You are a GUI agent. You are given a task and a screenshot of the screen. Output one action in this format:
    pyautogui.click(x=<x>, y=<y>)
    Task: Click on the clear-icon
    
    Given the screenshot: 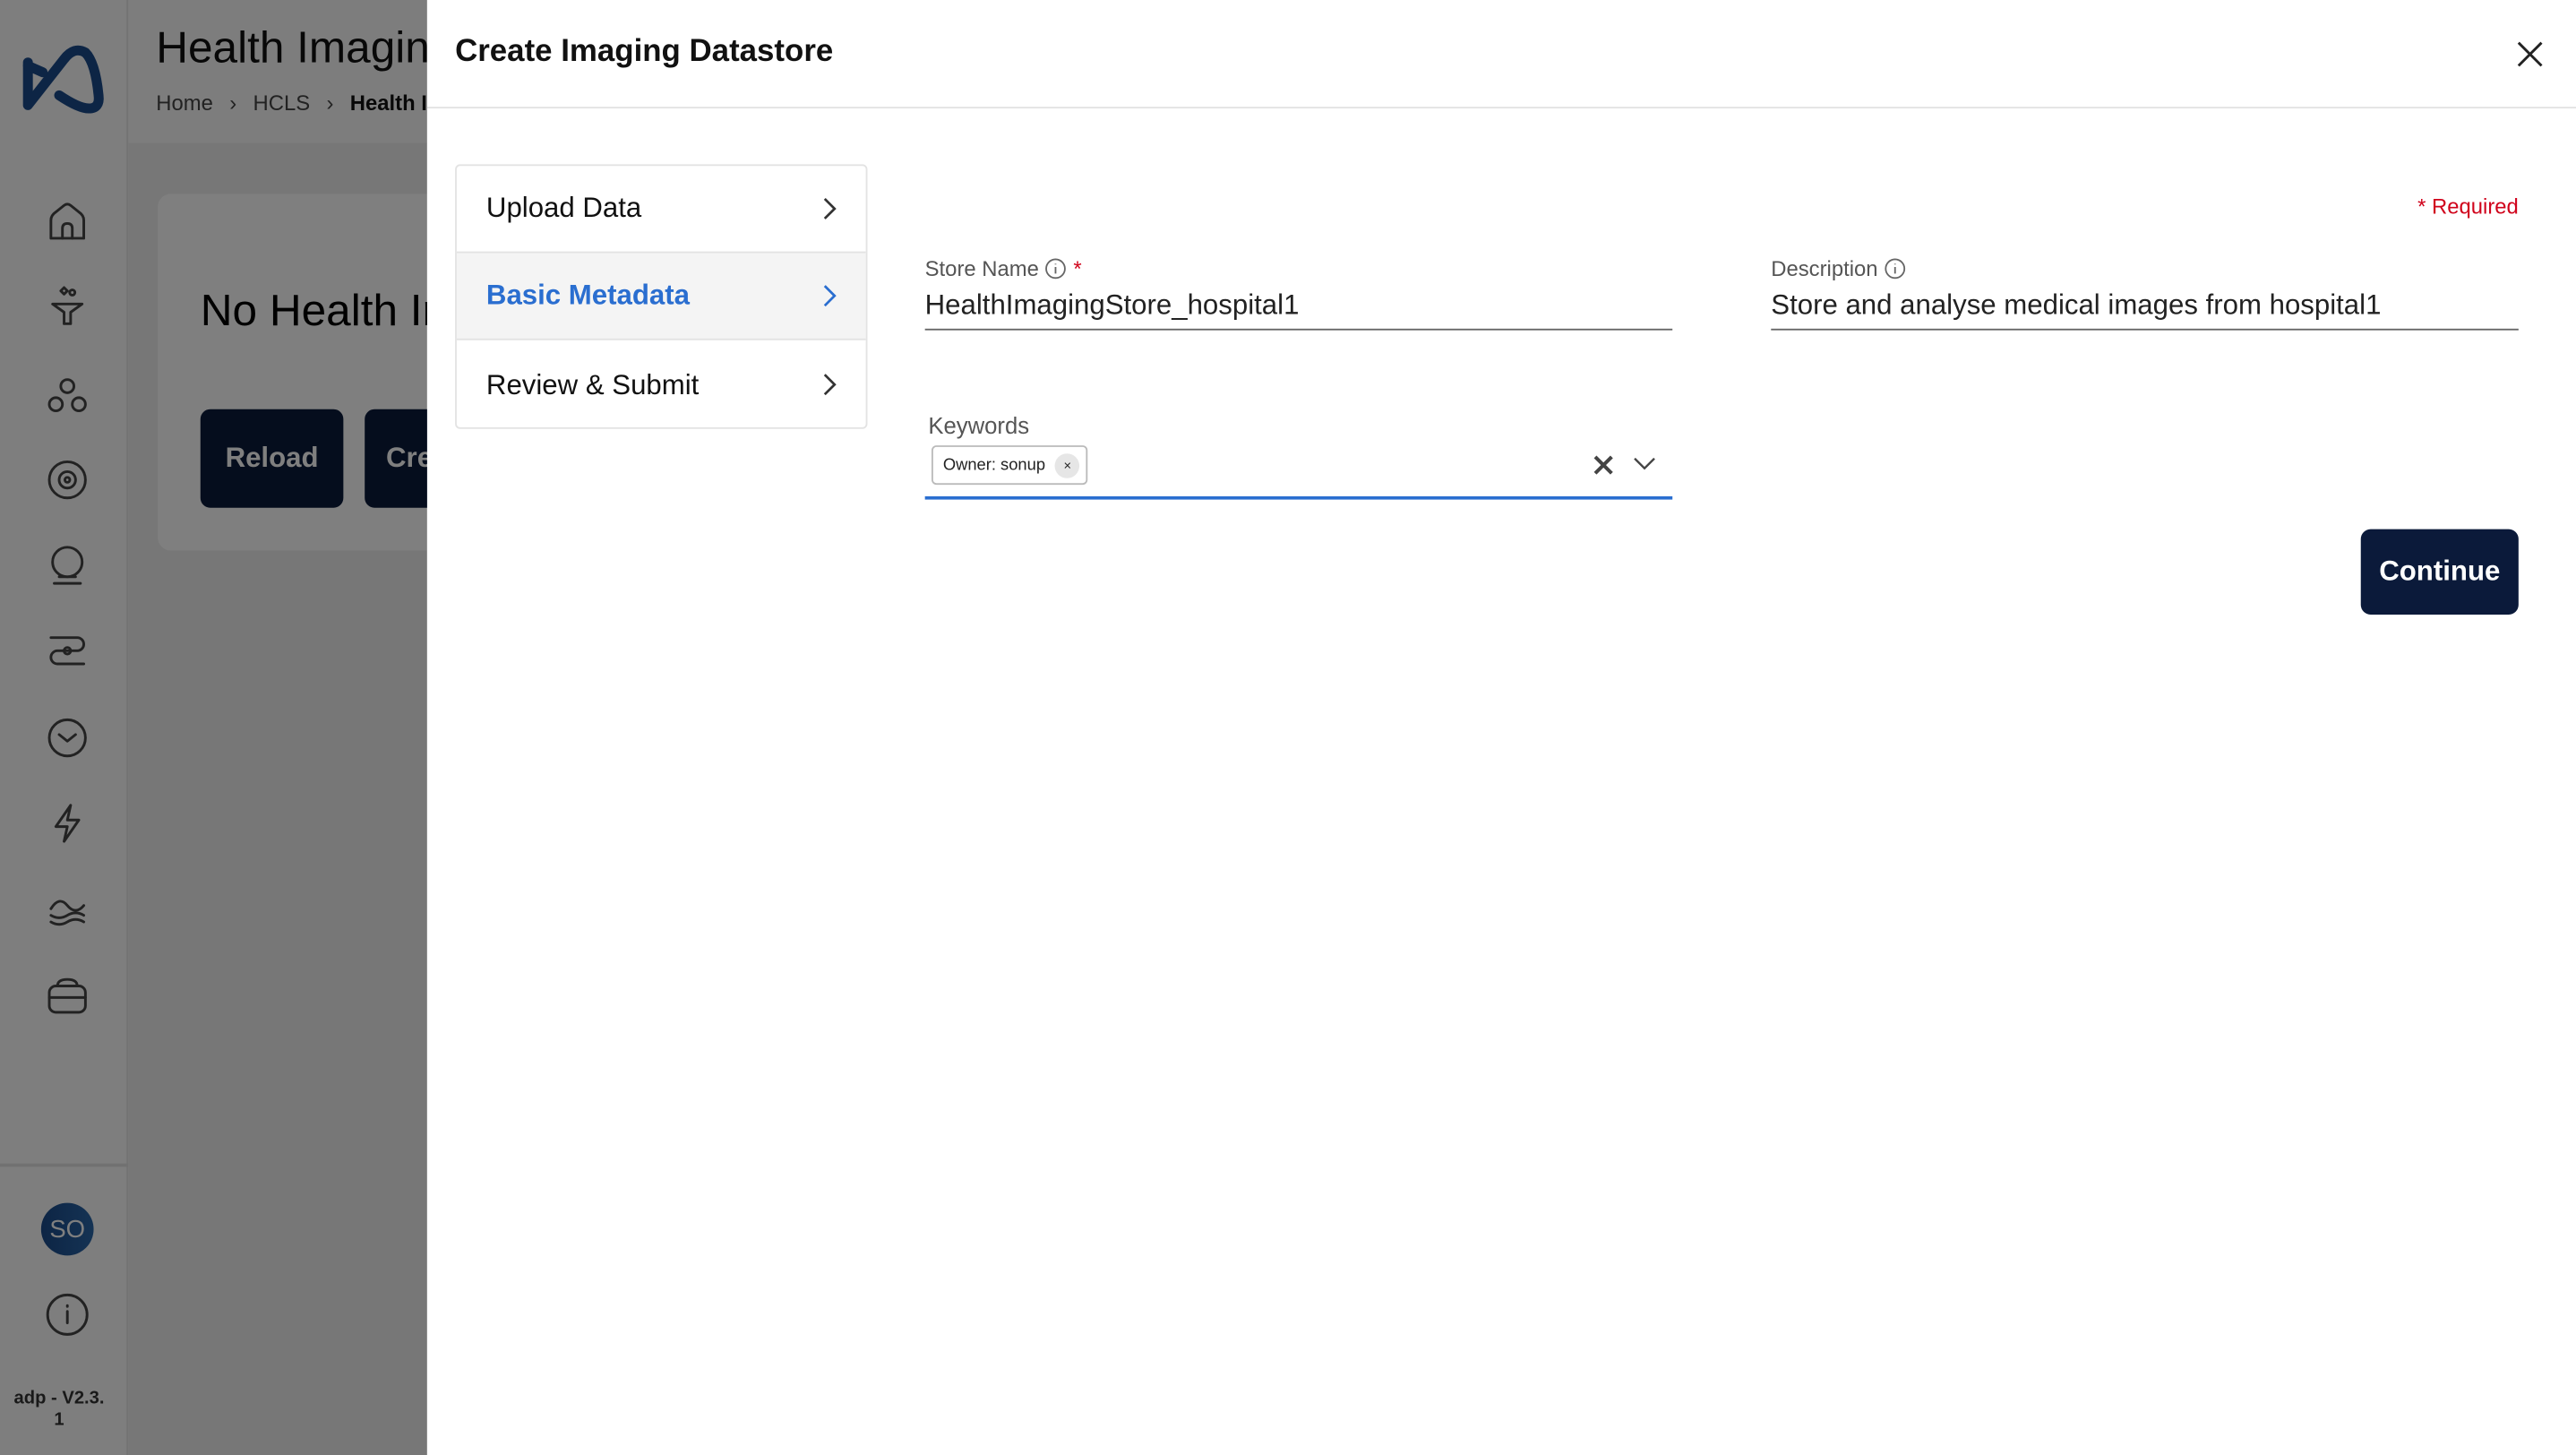 What is the action you would take?
    pyautogui.click(x=1603, y=465)
    